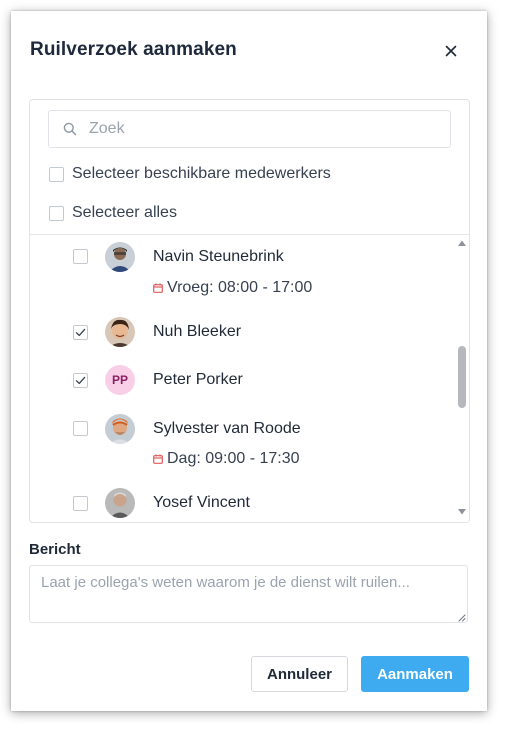 The image size is (506, 730). I want to click on employee-name: Yosef Vincent, so click(201, 502).